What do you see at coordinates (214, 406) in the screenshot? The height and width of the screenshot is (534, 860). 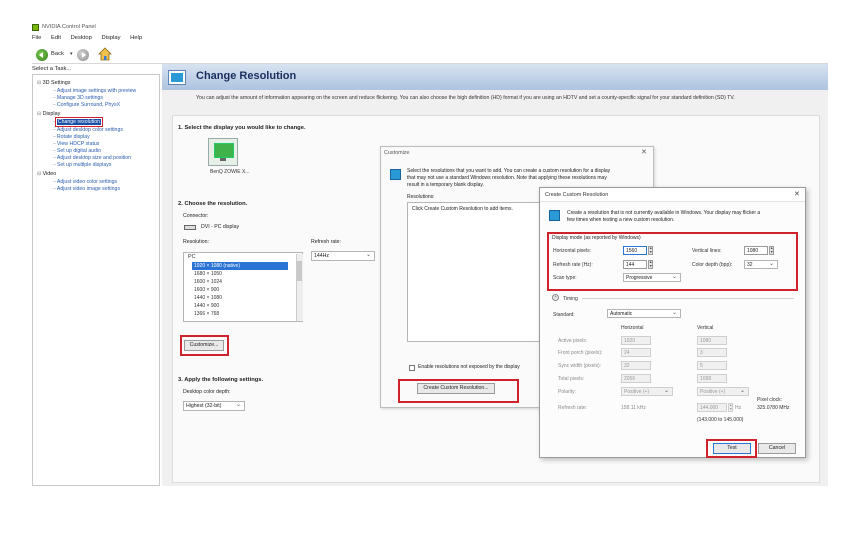 I see `desktop-color-depth-select: Highest (32-bit)` at bounding box center [214, 406].